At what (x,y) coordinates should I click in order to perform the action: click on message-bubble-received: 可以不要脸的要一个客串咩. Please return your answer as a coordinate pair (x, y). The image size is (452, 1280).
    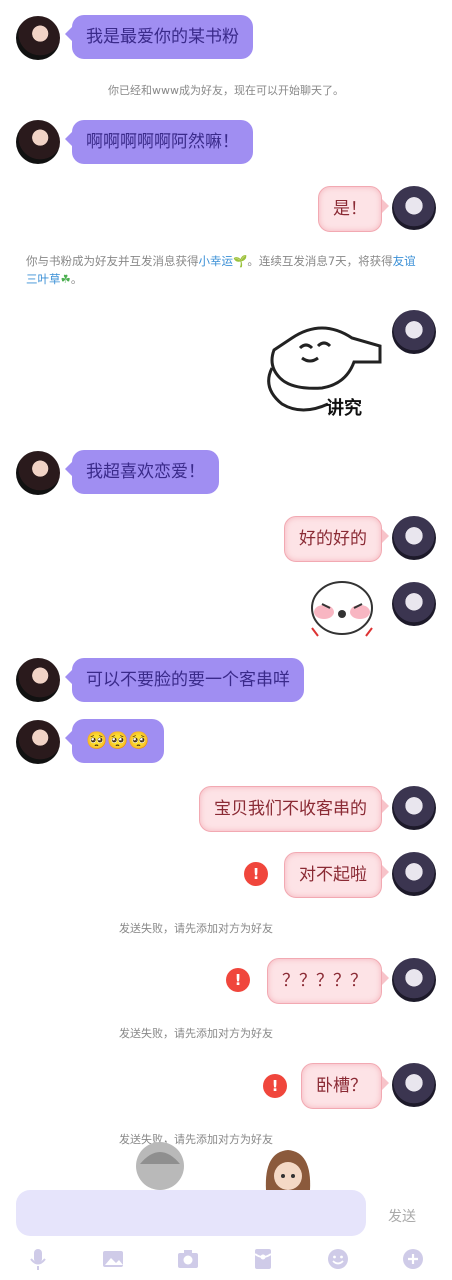
    Looking at the image, I should click on (184, 680).